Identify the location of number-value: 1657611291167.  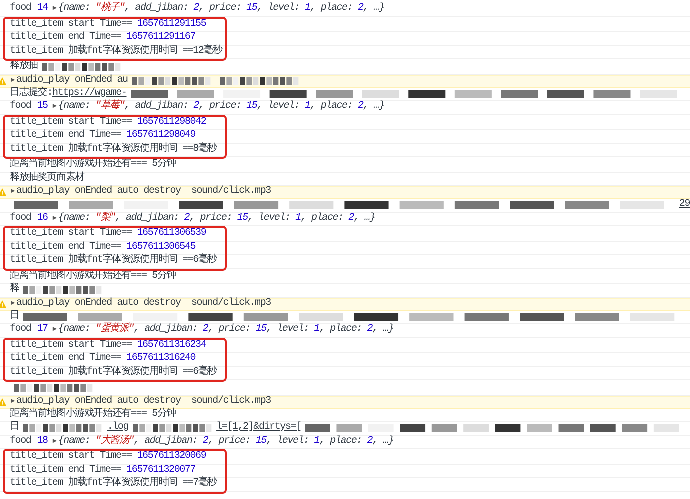
(161, 38).